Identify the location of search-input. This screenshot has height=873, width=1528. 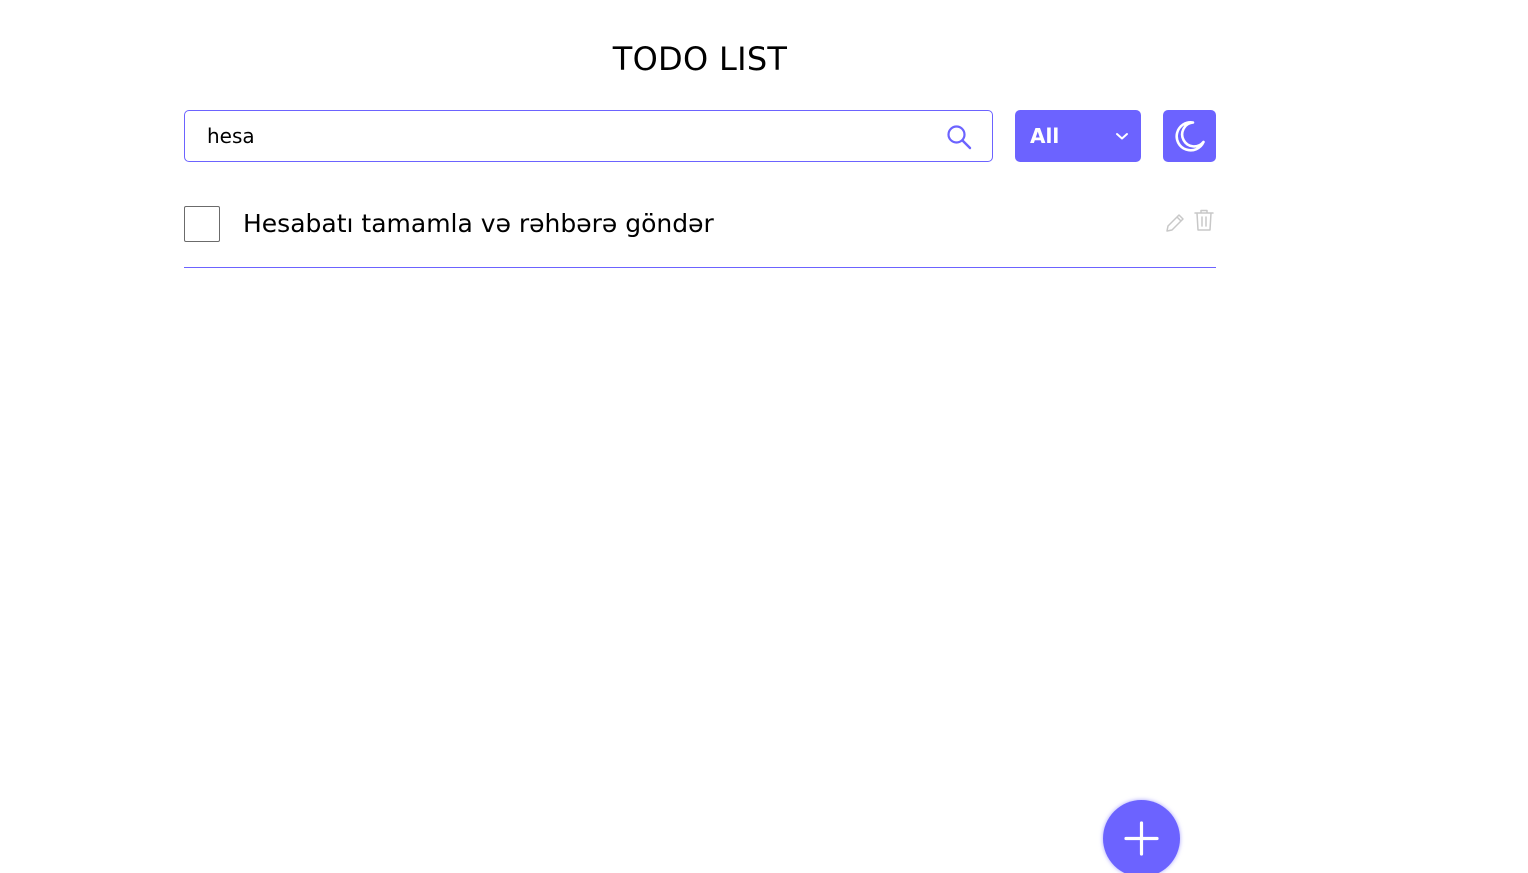
(555, 136).